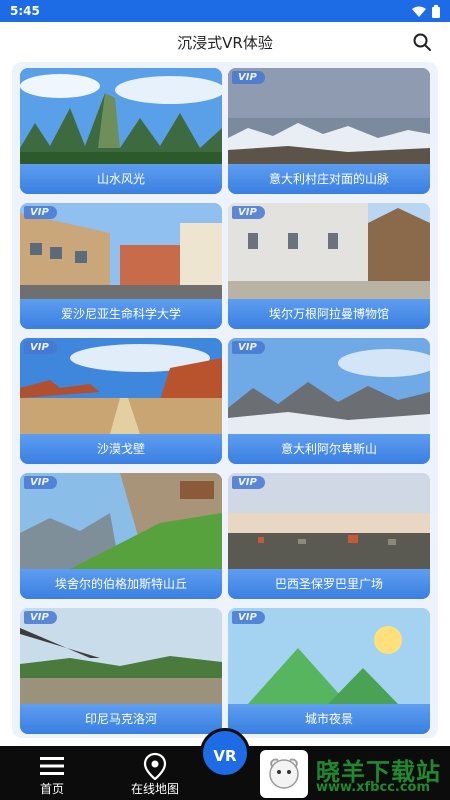  What do you see at coordinates (422, 42) in the screenshot?
I see `search-icon` at bounding box center [422, 42].